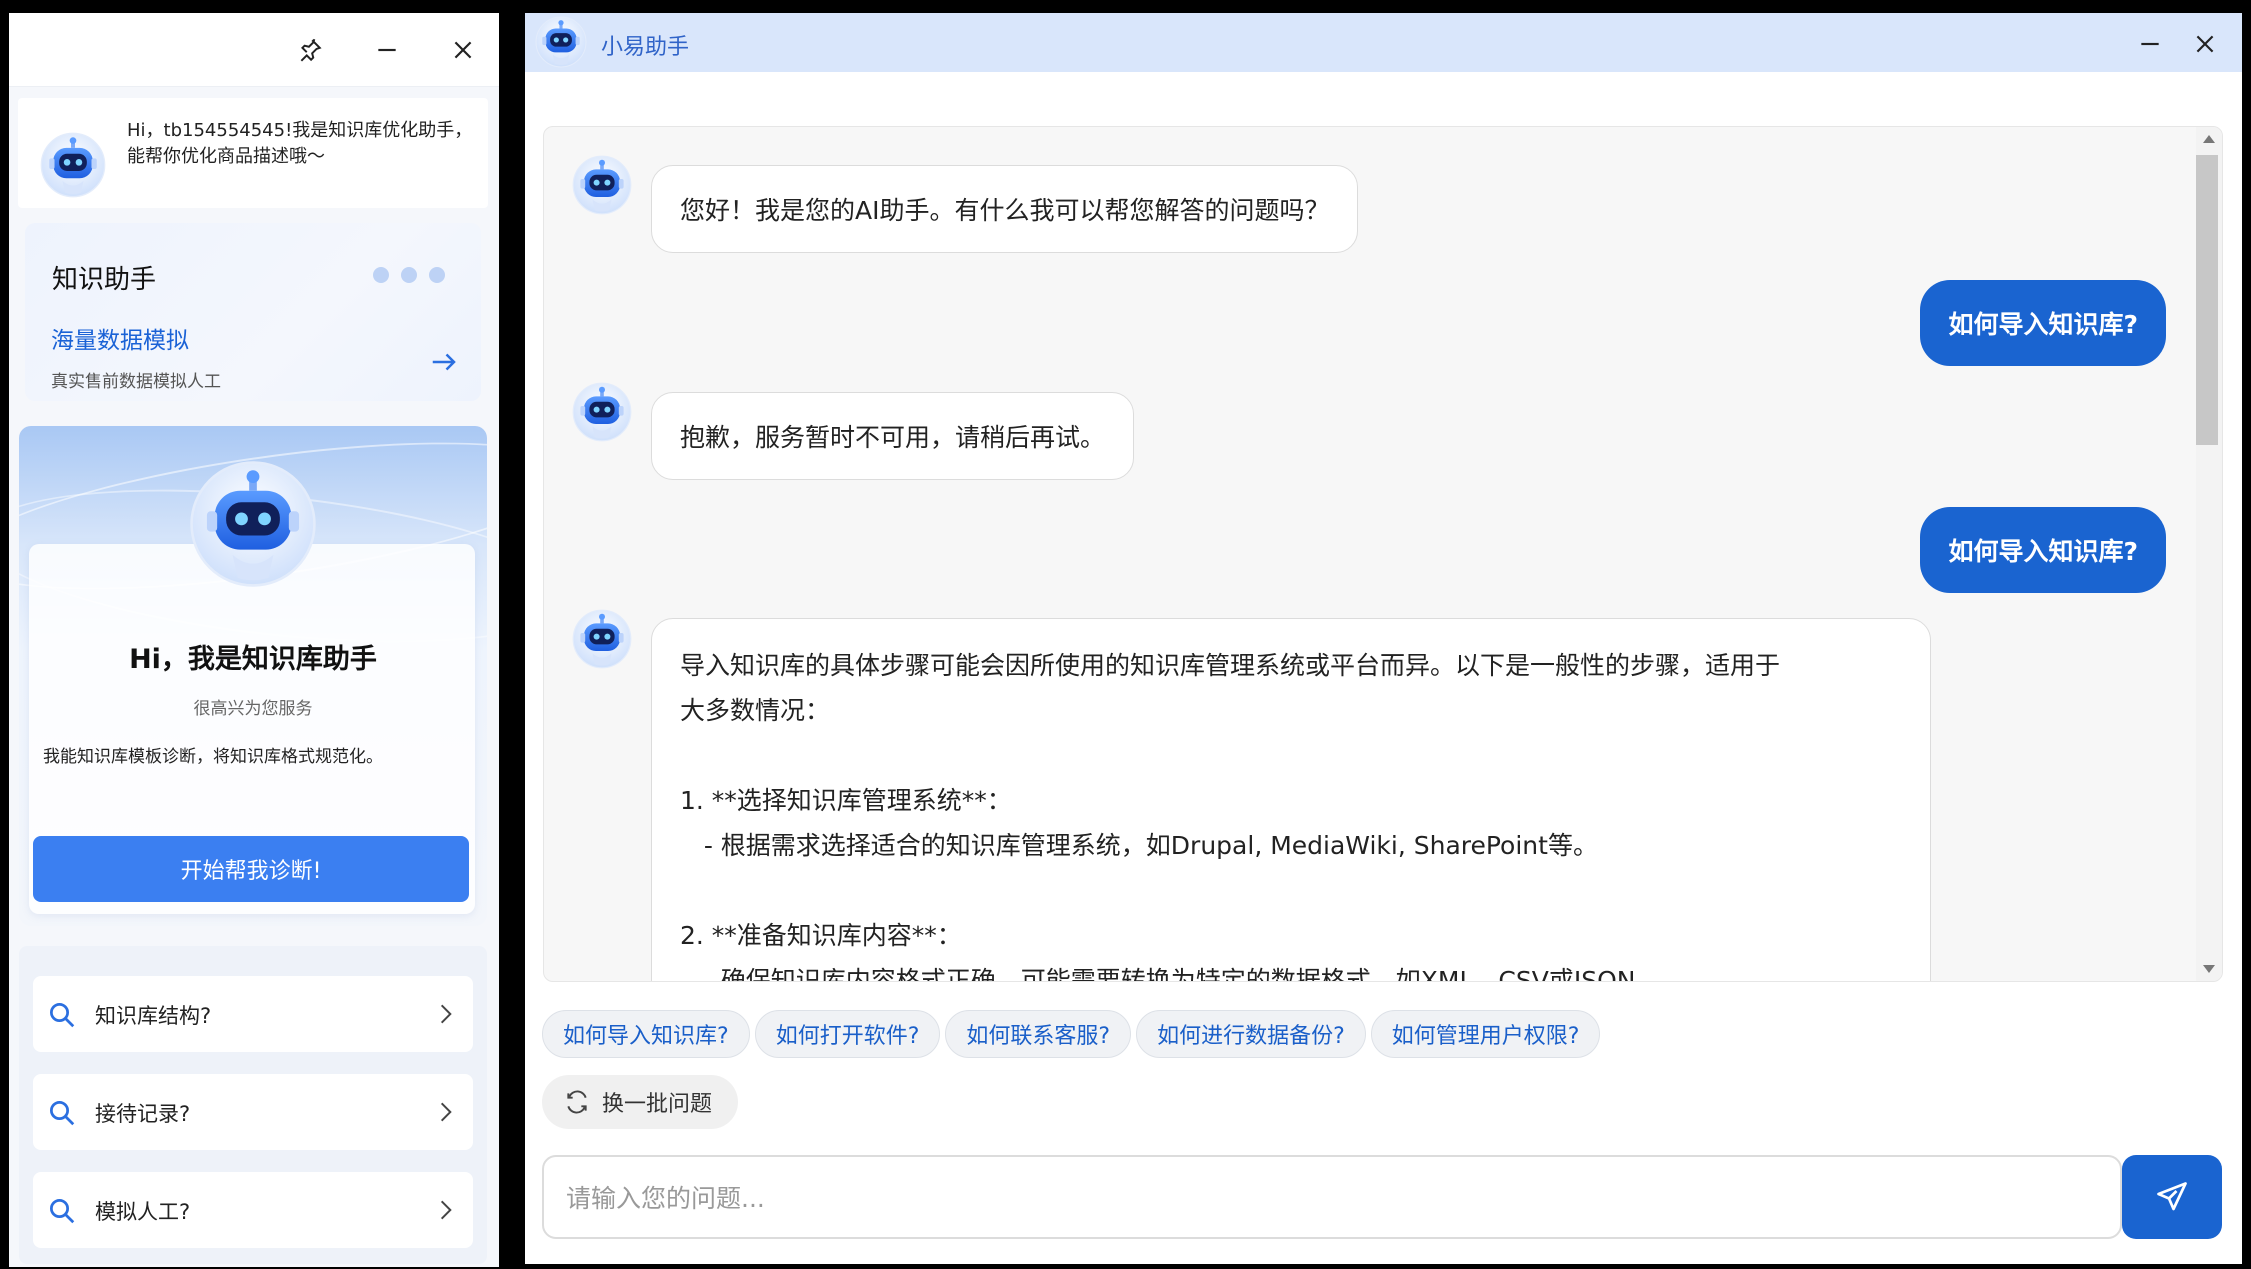 This screenshot has width=2251, height=1269. Describe the element at coordinates (1251, 1034) in the screenshot. I see `suggestion-chip: 如何进行数据备份?` at that location.